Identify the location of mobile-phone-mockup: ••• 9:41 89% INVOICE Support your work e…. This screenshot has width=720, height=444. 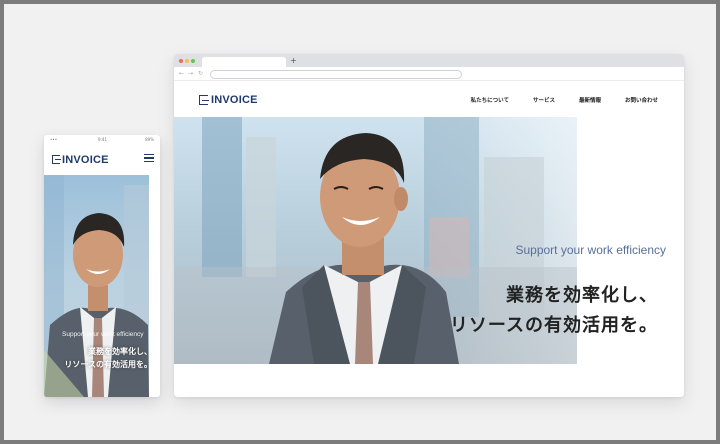
(102, 266).